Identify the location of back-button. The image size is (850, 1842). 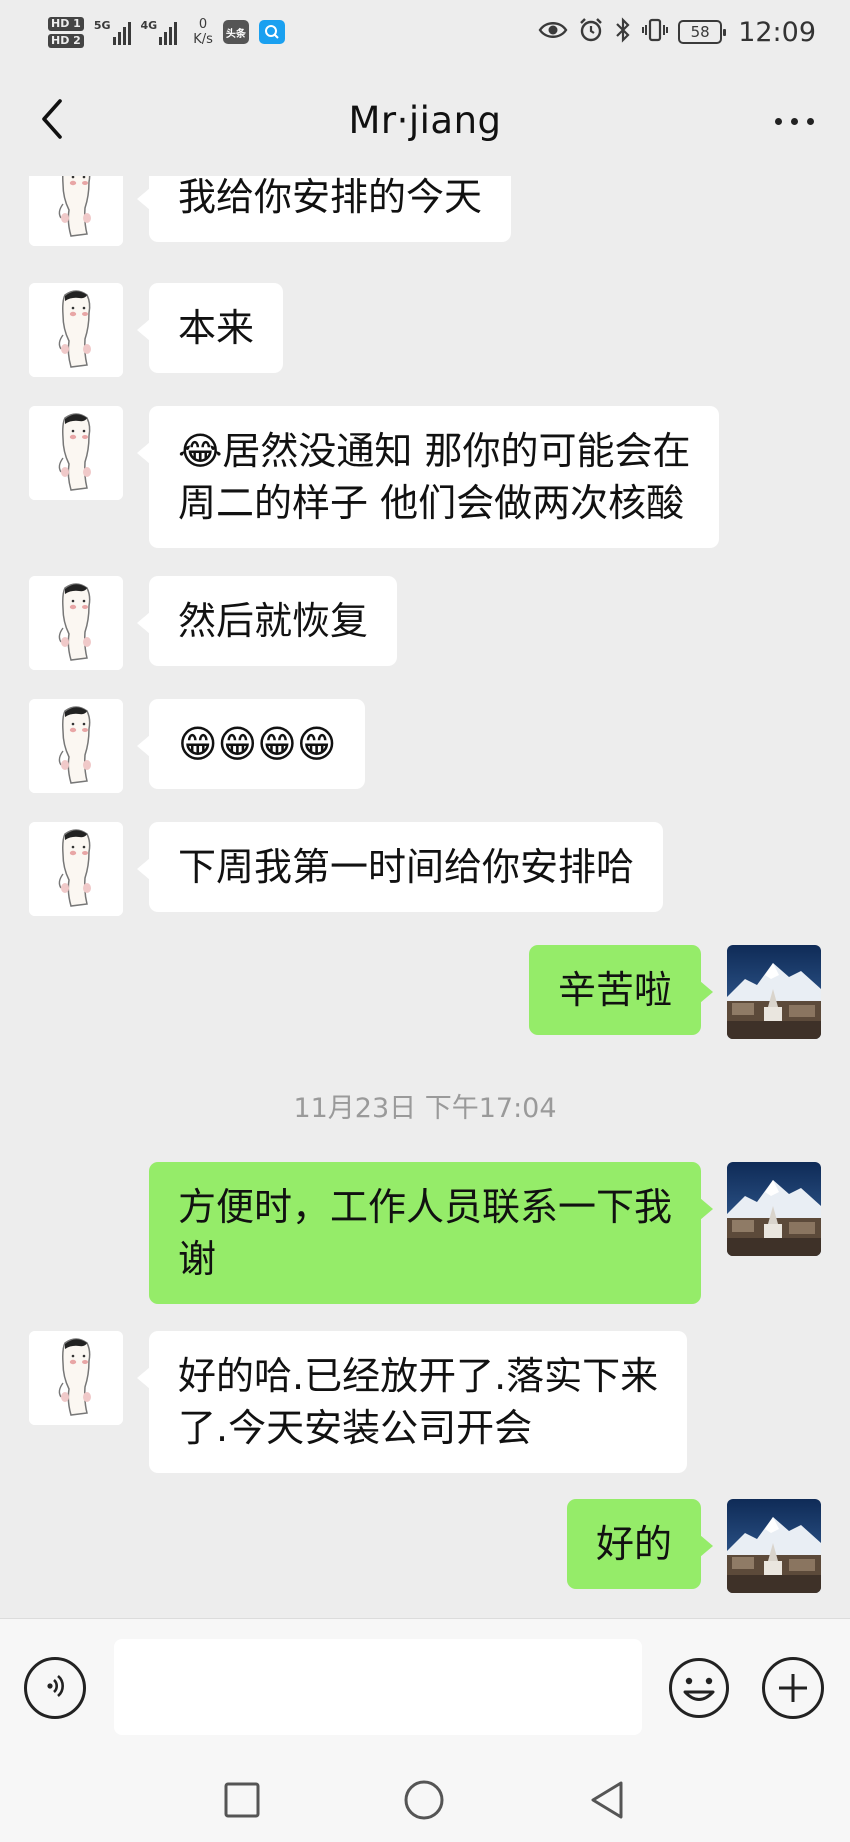
(52, 121).